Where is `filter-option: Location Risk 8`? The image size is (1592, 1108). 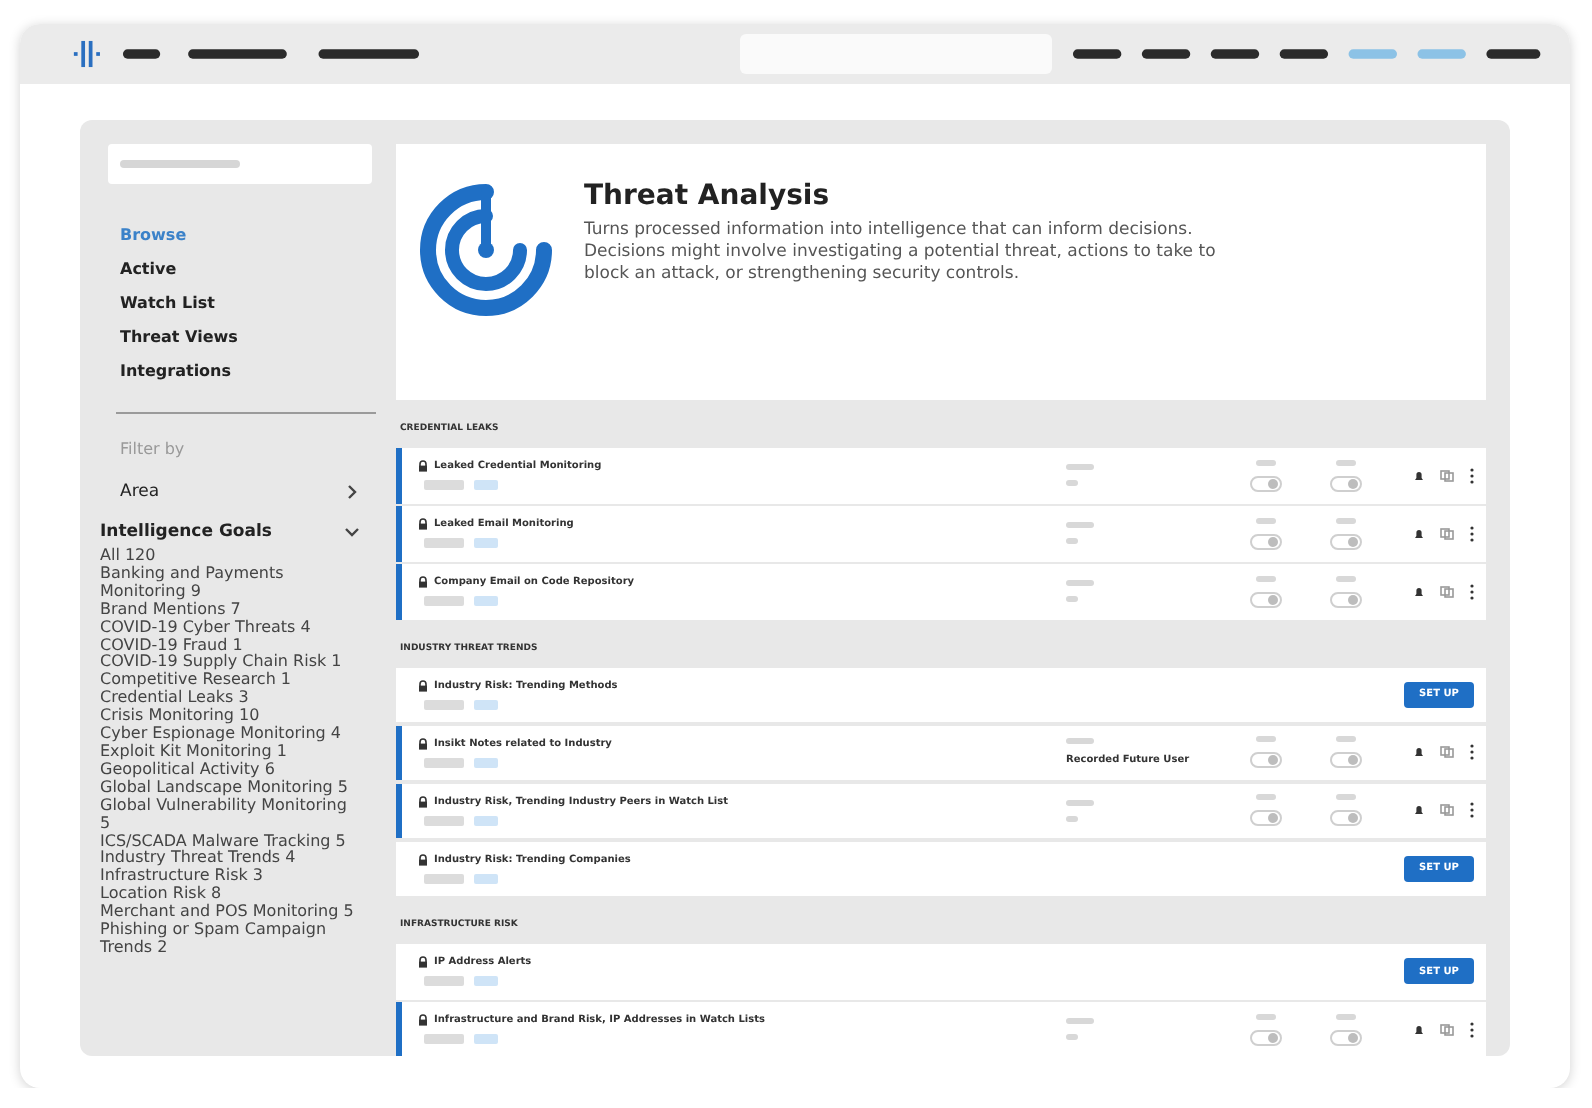
filter-option: Location Risk 8 is located at coordinates (228, 895).